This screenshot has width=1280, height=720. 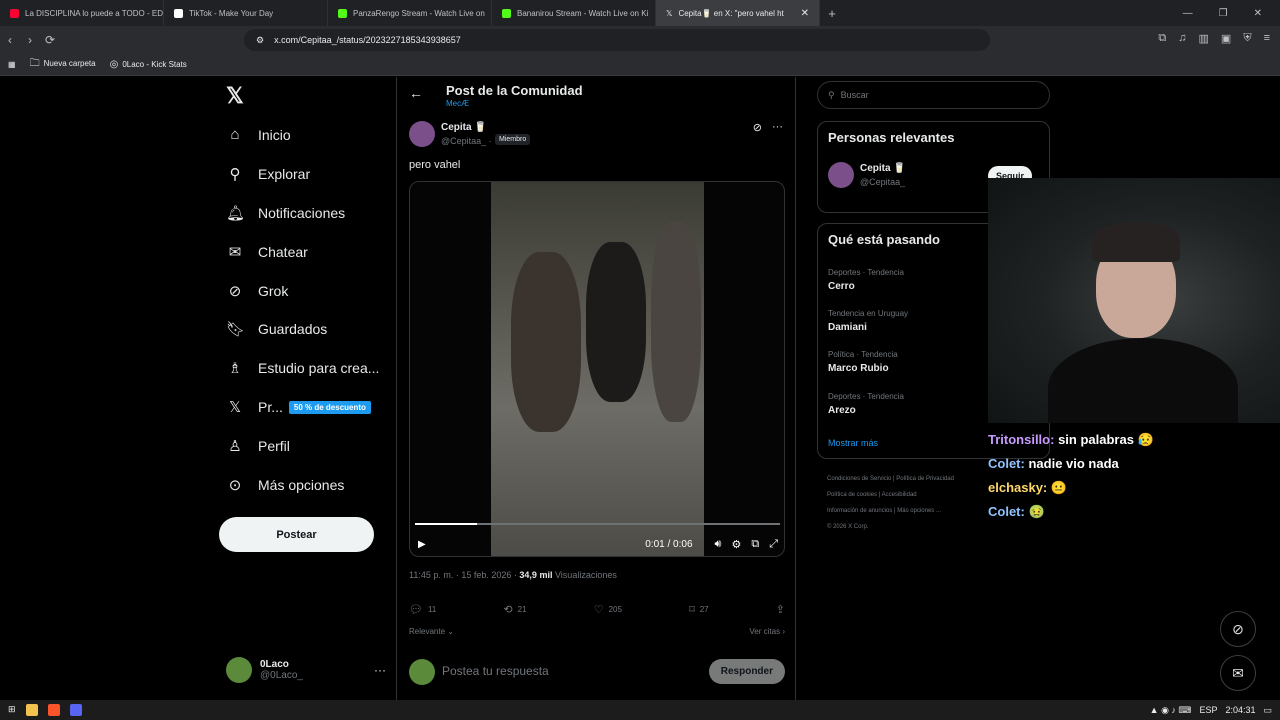 What do you see at coordinates (298, 407) in the screenshot?
I see `nav-premium: 𝕏 Pr... 50 % de descuento` at bounding box center [298, 407].